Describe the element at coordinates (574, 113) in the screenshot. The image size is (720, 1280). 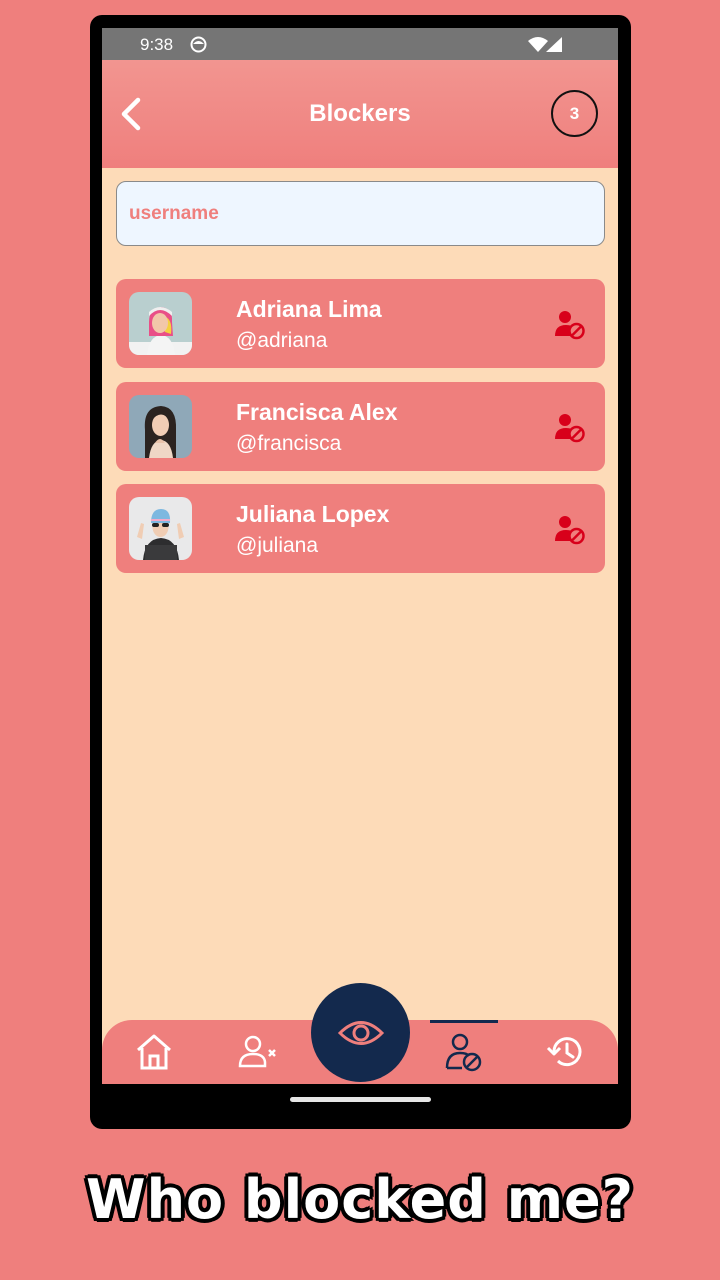
I see `blocker-count-badge: 3` at that location.